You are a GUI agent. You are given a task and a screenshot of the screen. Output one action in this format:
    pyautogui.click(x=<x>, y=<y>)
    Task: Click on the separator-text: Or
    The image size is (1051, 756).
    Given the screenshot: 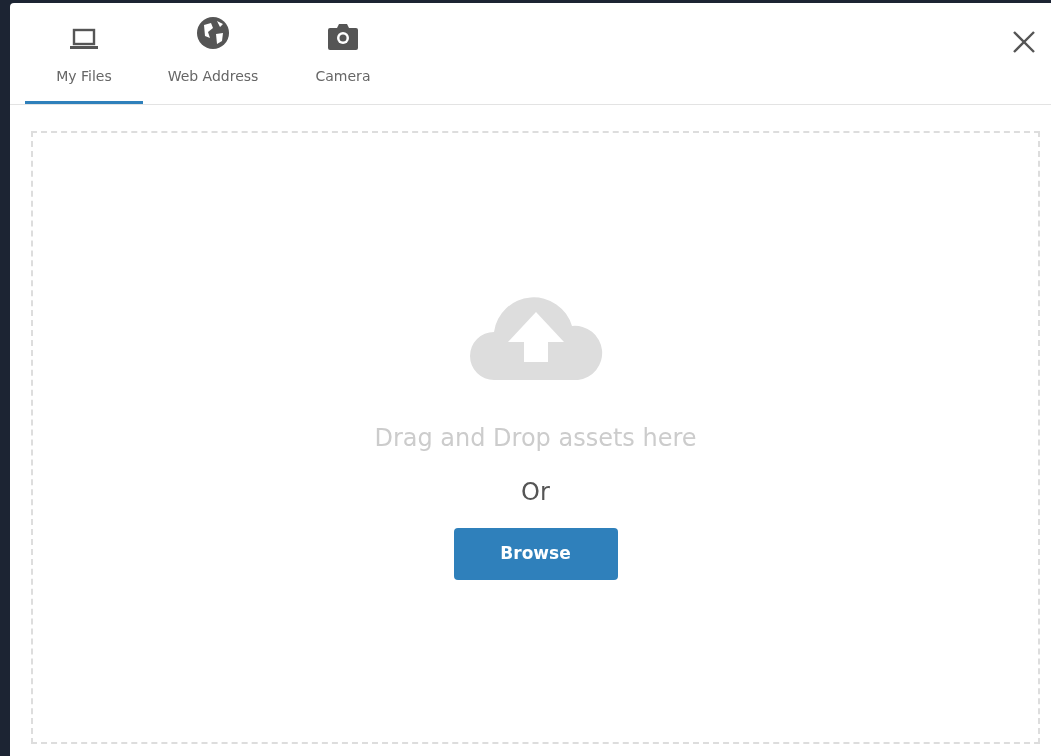 What is the action you would take?
    pyautogui.click(x=535, y=492)
    